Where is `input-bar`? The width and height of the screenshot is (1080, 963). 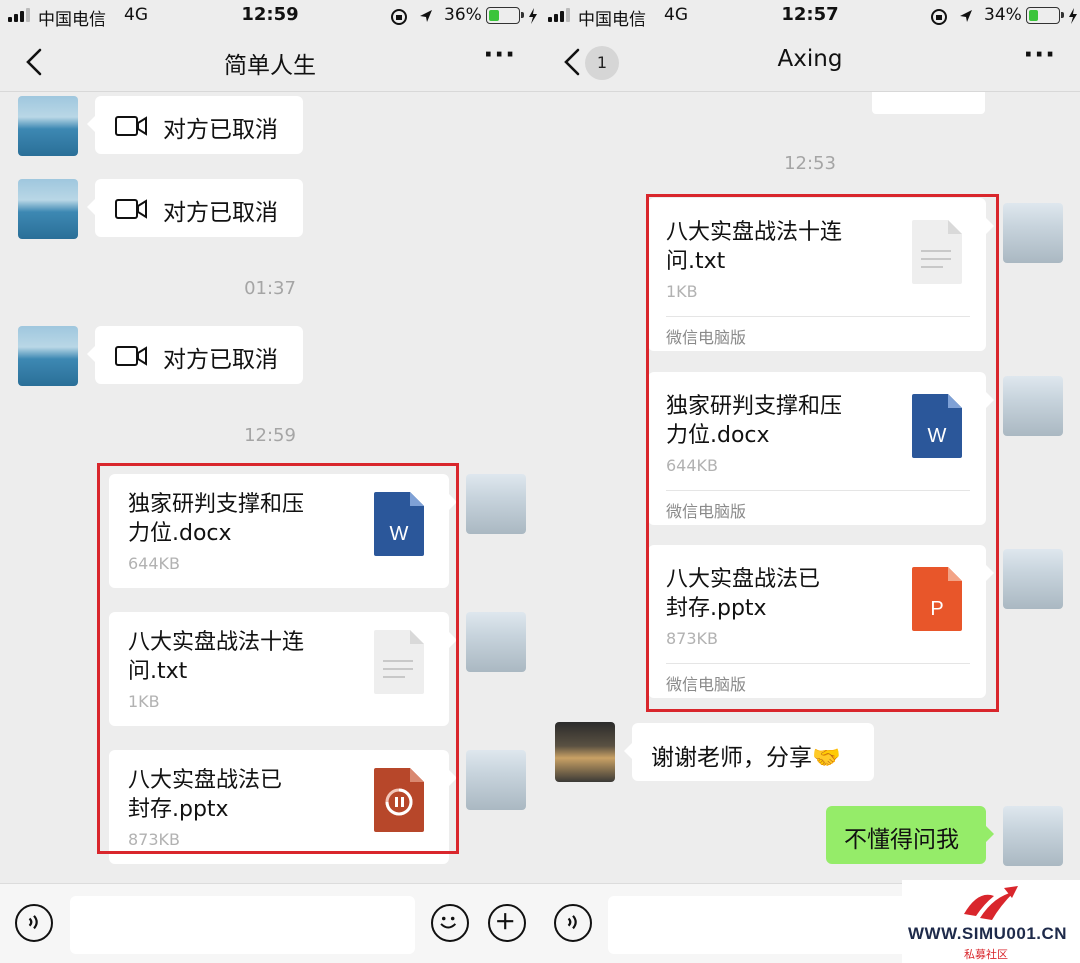 input-bar is located at coordinates (270, 923).